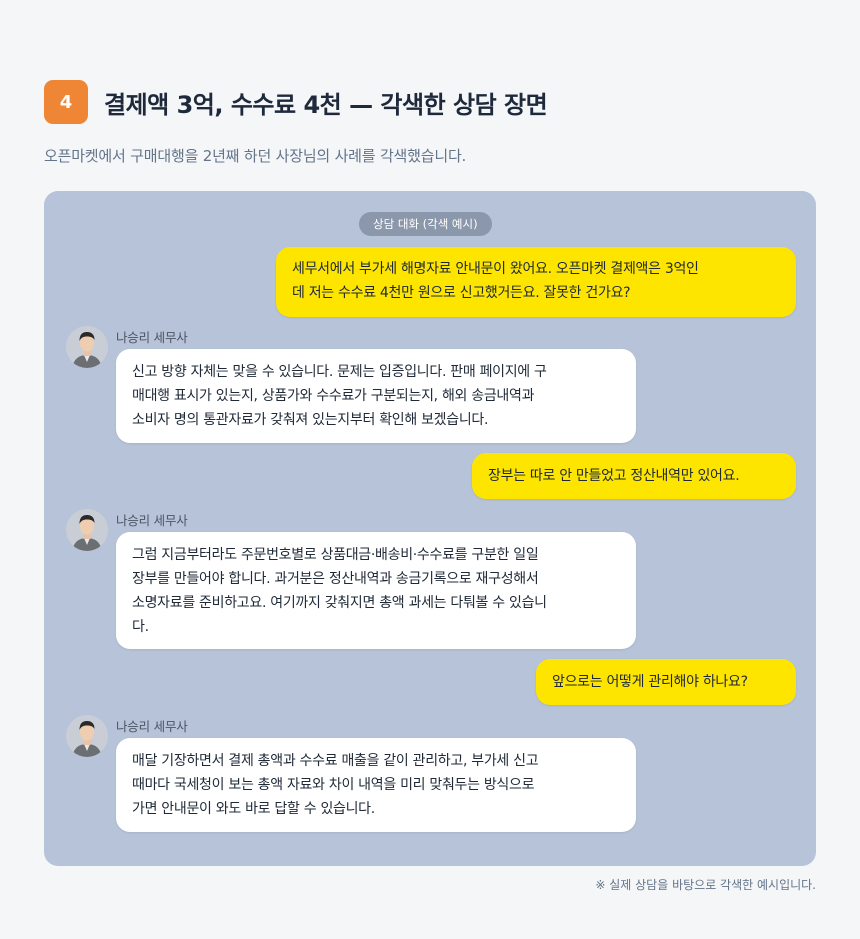 The image size is (860, 939). What do you see at coordinates (333, 396) in the screenshot?
I see `message-line: 매대행 표시가 있는지, 상품가와 수수료가 구분되는지, 해외 송금내역과` at bounding box center [333, 396].